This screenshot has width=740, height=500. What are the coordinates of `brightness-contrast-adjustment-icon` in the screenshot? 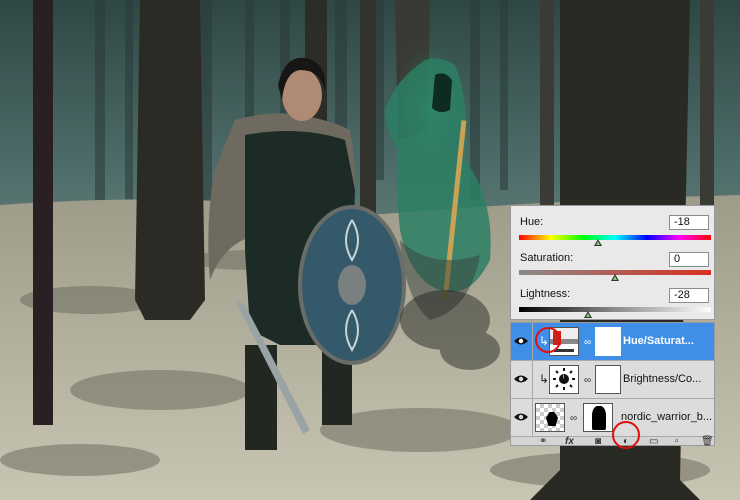 It's located at (564, 379).